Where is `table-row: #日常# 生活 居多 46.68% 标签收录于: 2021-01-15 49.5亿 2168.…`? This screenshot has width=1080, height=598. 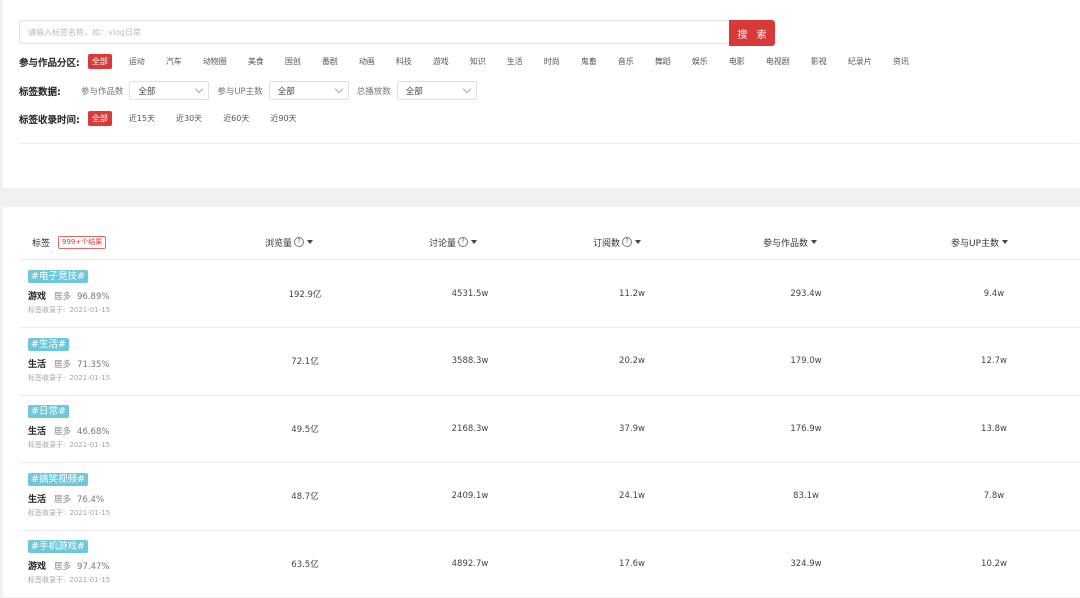
table-row: #日常# 生活 居多 46.68% 标签收录于: 2021-01-15 49.5亿 2168.… is located at coordinates (549, 429).